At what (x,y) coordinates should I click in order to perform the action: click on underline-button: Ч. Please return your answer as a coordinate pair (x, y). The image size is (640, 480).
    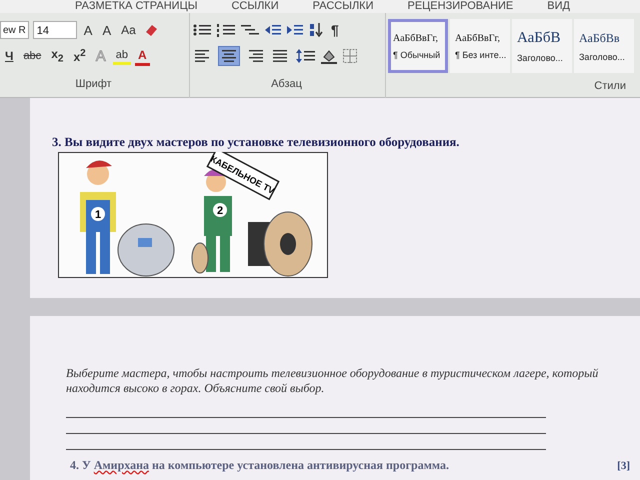
    Looking at the image, I should click on (9, 56).